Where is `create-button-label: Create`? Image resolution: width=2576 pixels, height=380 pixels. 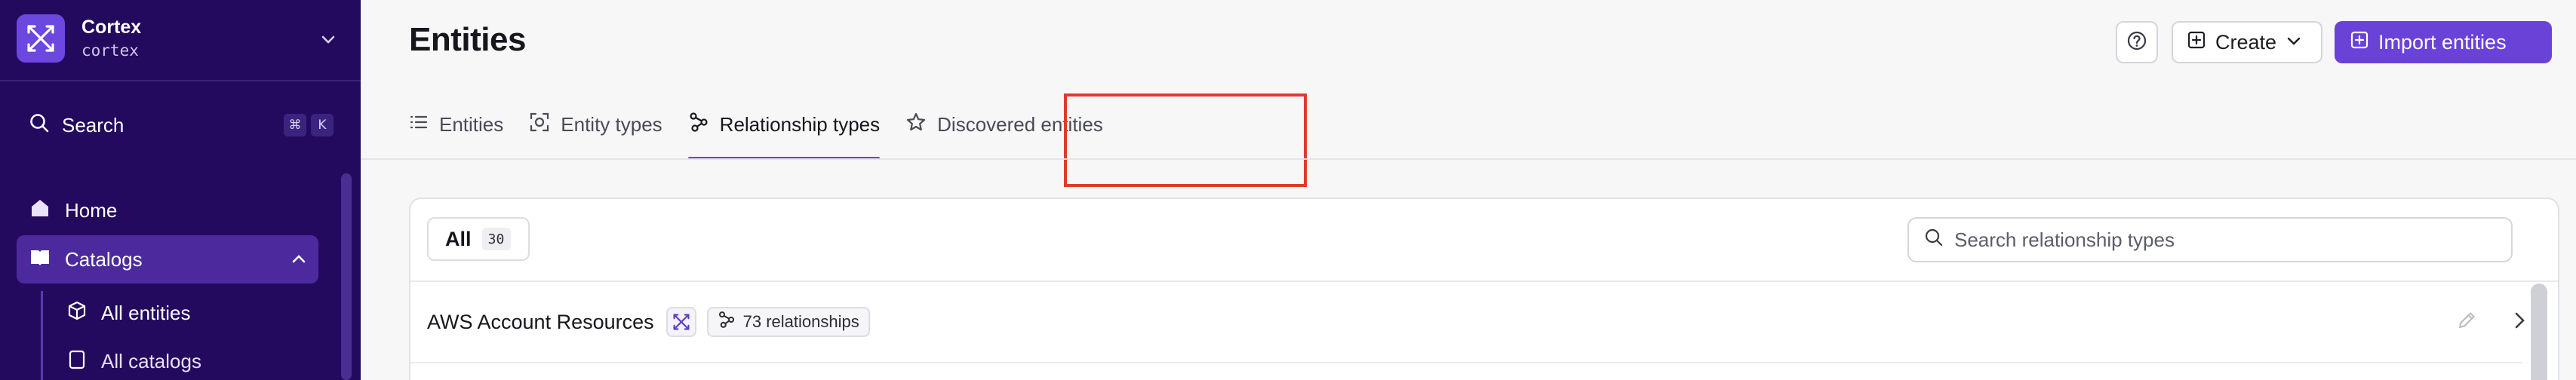 create-button-label: Create is located at coordinates (2246, 42).